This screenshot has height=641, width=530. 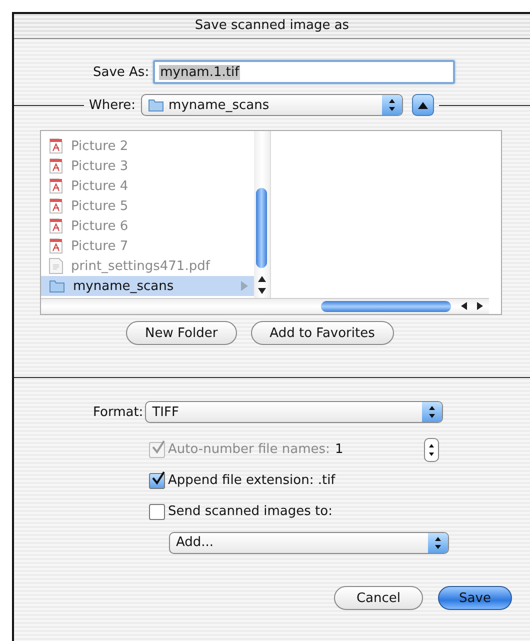 I want to click on right-triangle-icon, so click(x=244, y=286).